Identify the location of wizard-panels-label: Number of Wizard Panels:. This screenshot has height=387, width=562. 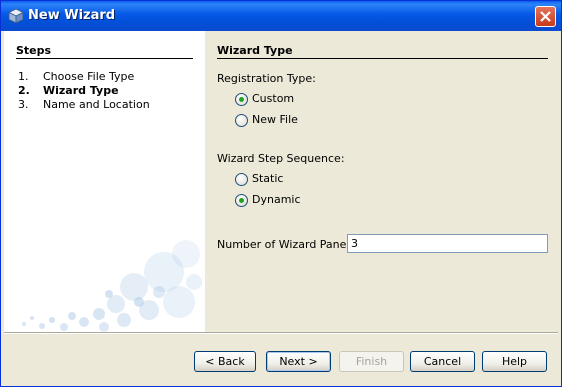
(288, 244).